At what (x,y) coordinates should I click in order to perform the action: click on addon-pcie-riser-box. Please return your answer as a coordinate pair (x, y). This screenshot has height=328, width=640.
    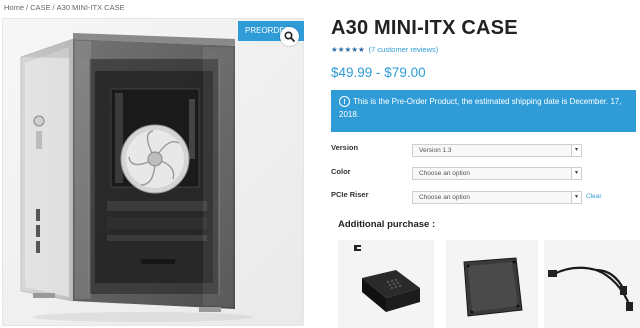
    Looking at the image, I should click on (386, 284).